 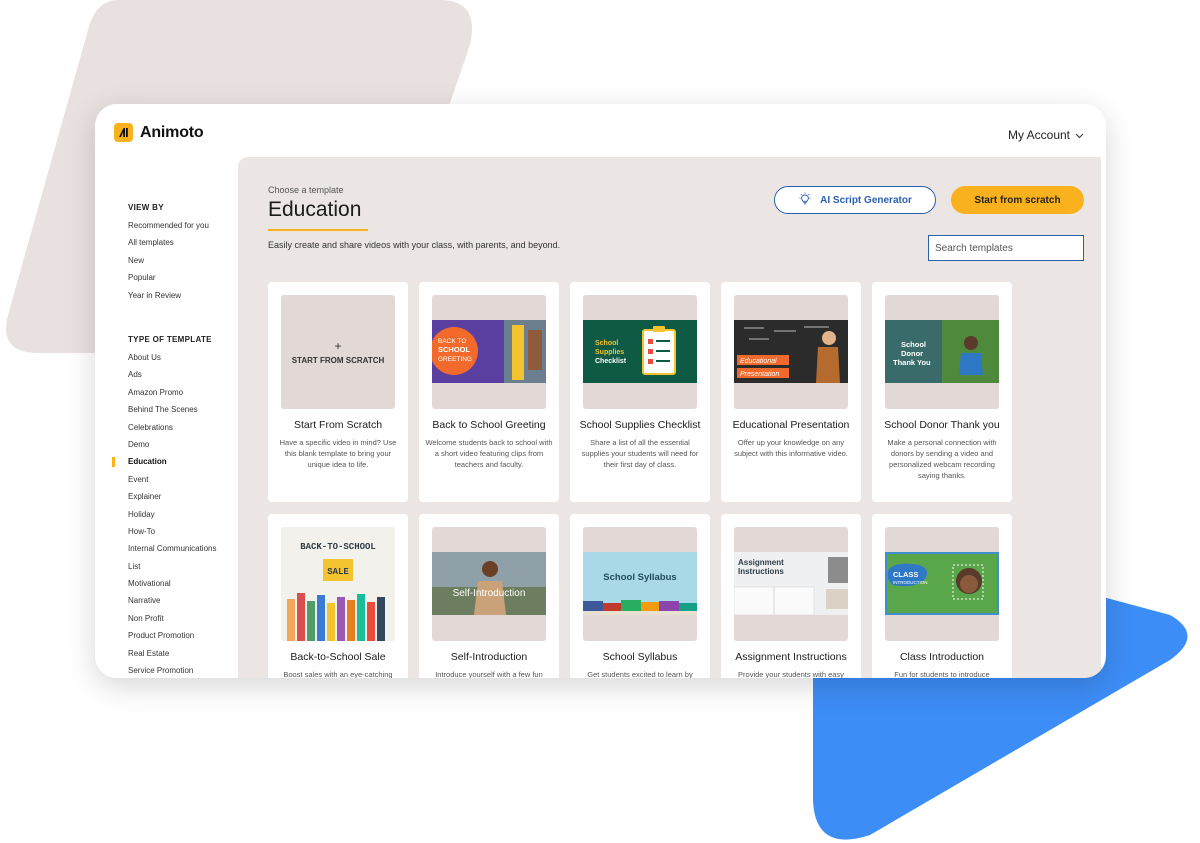 I want to click on thumbnail-text: Educational, so click(x=758, y=361).